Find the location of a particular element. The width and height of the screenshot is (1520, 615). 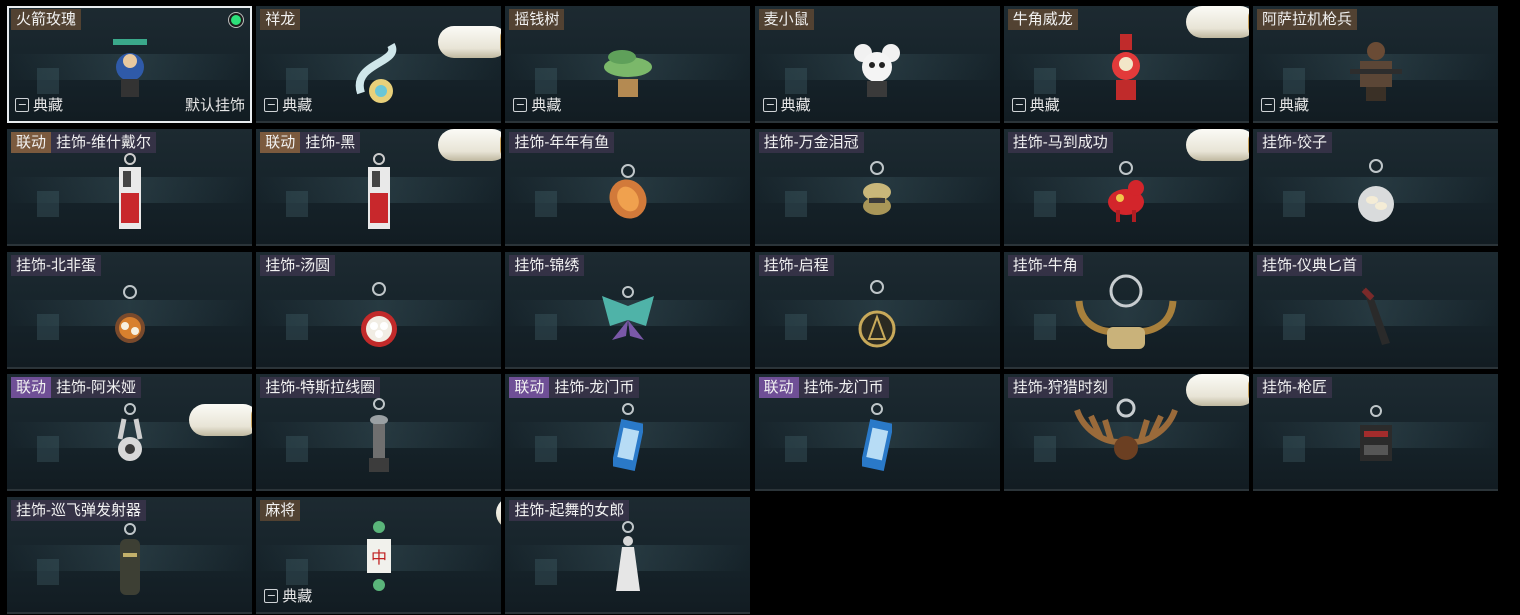

dagger-charm-icon is located at coordinates (1376, 316).